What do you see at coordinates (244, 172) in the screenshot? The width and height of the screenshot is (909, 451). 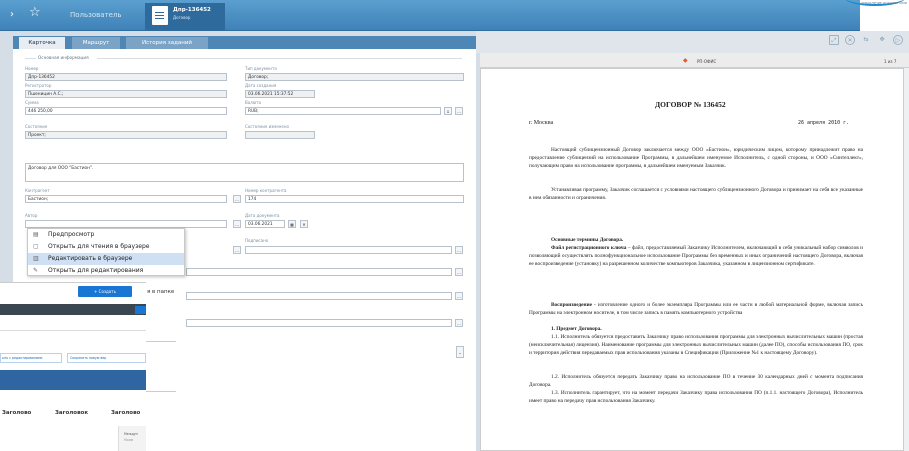 I see `subject-field: Договор для ООО "Бастион".` at bounding box center [244, 172].